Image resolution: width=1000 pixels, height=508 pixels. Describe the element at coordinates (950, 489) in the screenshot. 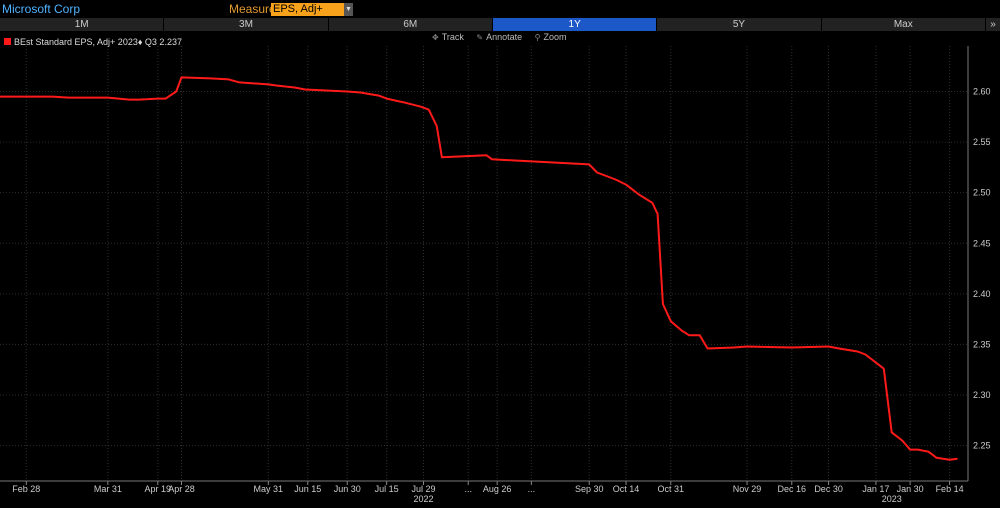

I see `x-tick-label: Feb 14` at that location.